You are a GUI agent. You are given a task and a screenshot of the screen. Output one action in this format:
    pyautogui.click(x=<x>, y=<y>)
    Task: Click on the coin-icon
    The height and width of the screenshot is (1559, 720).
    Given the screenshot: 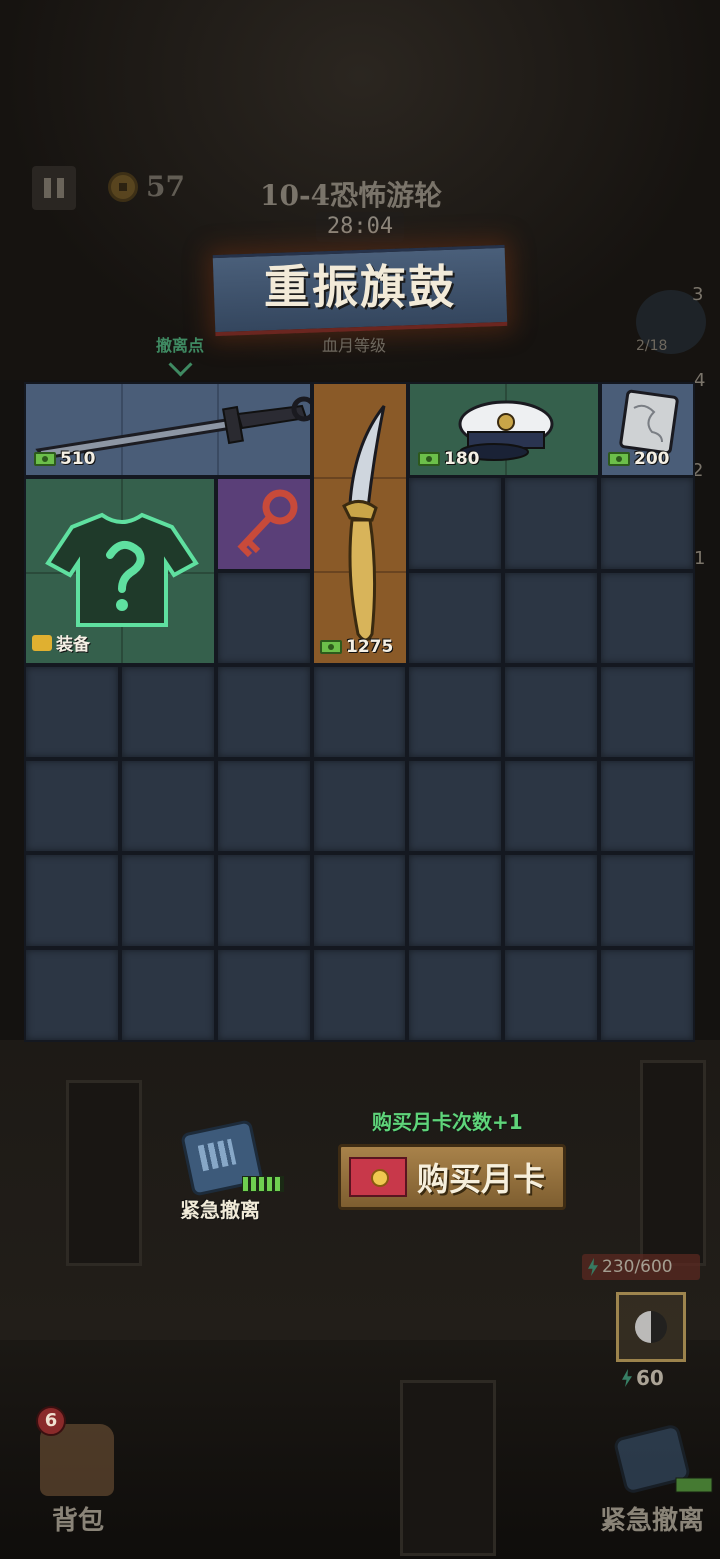 What is the action you would take?
    pyautogui.click(x=123, y=186)
    